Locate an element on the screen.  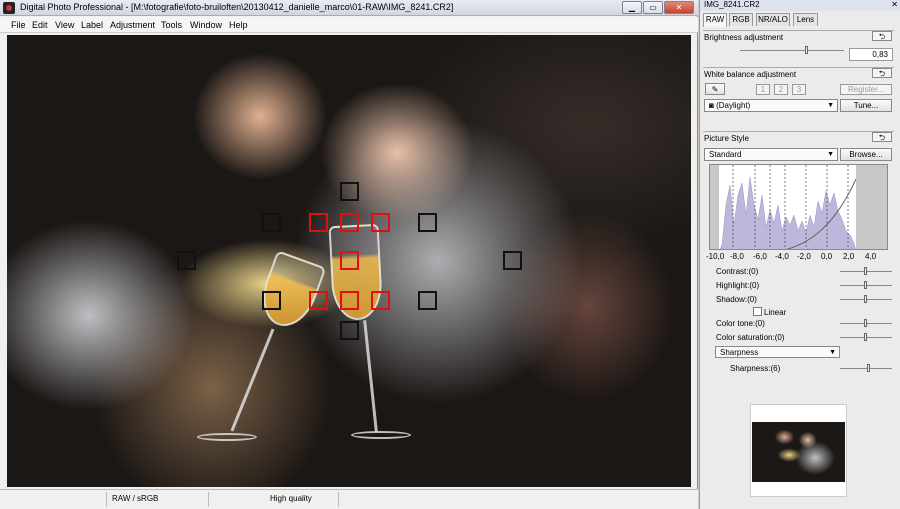
color-saturation-slider-thumb is located at coordinates (865, 337).